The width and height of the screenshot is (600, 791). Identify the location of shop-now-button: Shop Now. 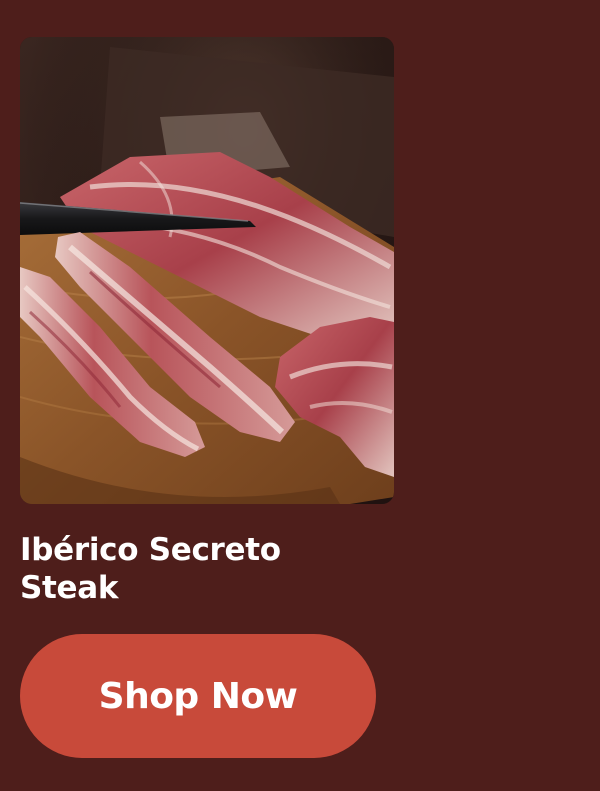
(198, 696).